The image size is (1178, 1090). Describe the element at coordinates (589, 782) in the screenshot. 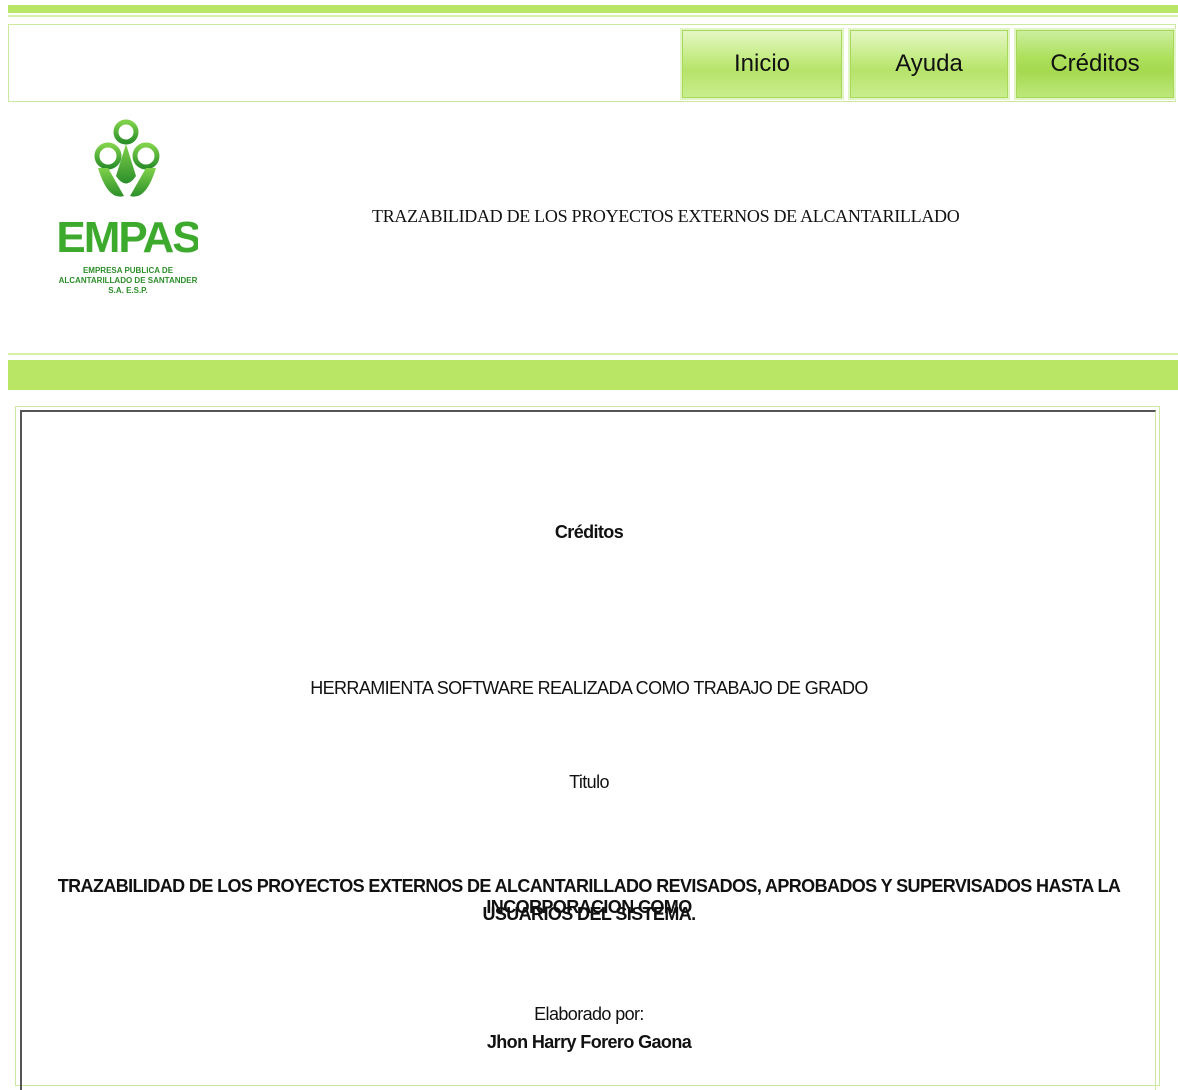

I see `titulo-label: Titulo` at that location.